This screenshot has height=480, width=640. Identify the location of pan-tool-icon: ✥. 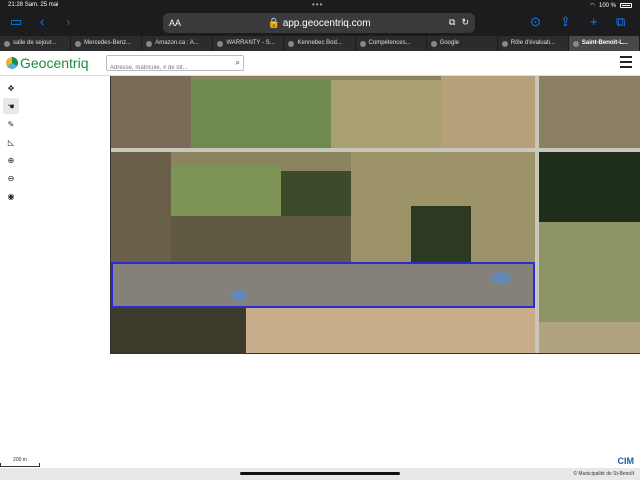
(11, 88).